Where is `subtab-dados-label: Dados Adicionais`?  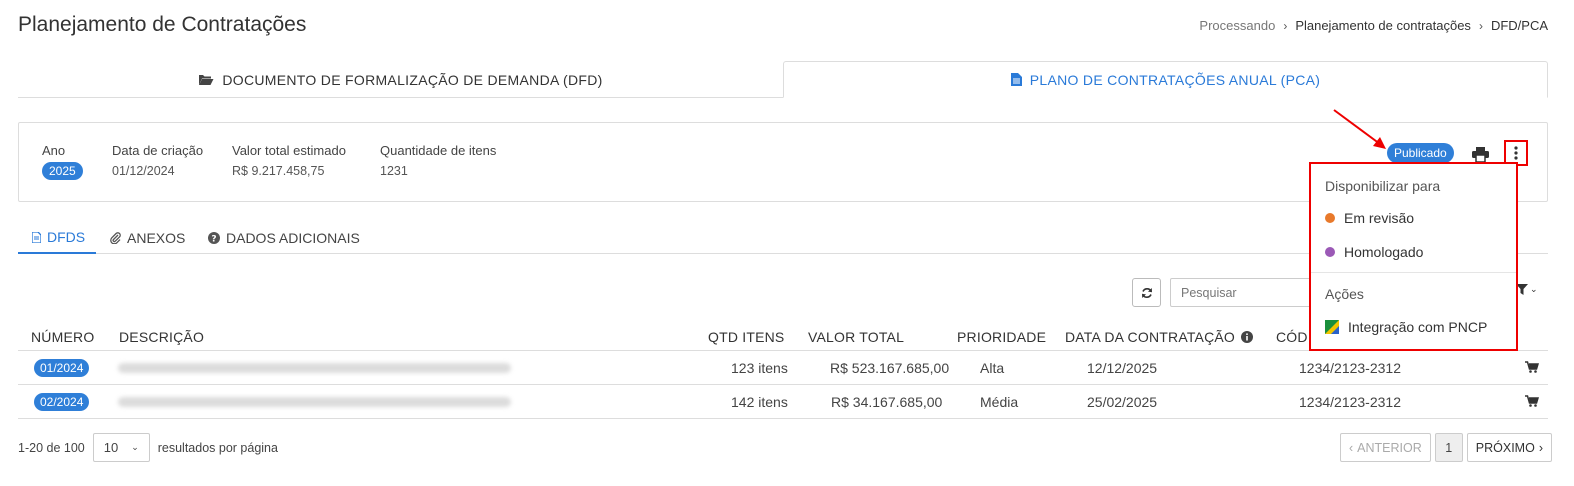
subtab-dados-label: Dados Adicionais is located at coordinates (293, 238).